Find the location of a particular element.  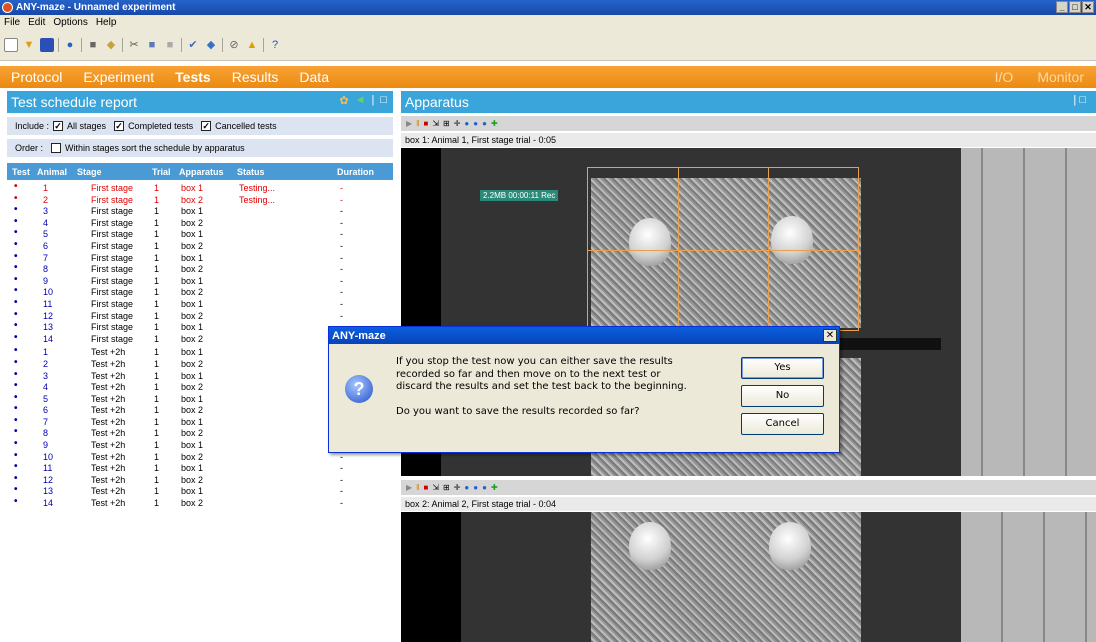

copy-icon: ■ is located at coordinates (152, 45).